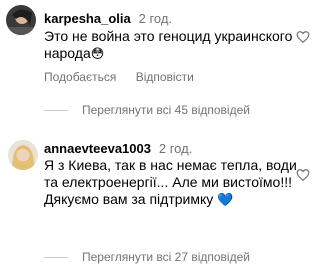 This screenshot has width=320, height=280. Describe the element at coordinates (67, 53) in the screenshot. I see `comment-text: народа` at that location.